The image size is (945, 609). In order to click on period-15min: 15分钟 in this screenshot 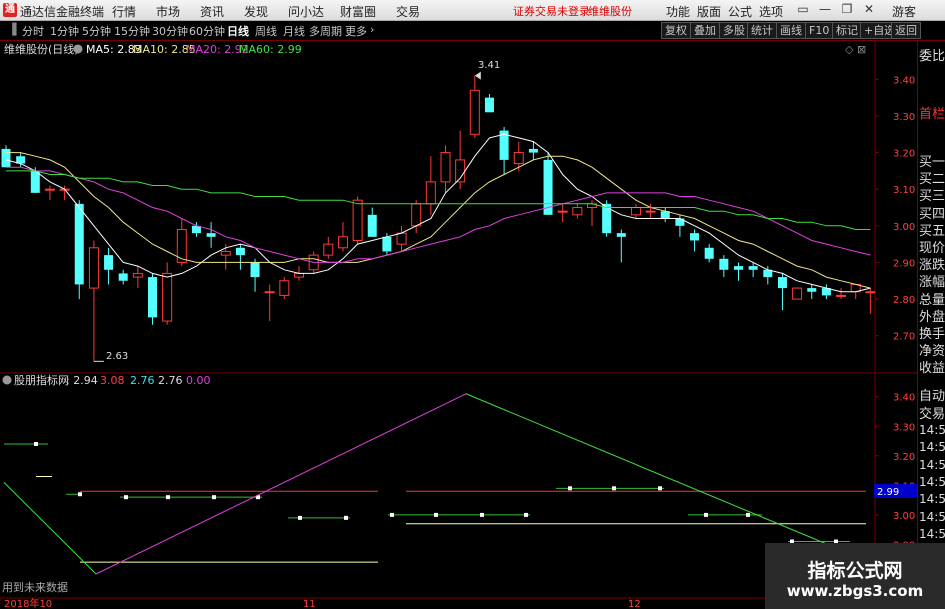, I will do `click(132, 31)`.